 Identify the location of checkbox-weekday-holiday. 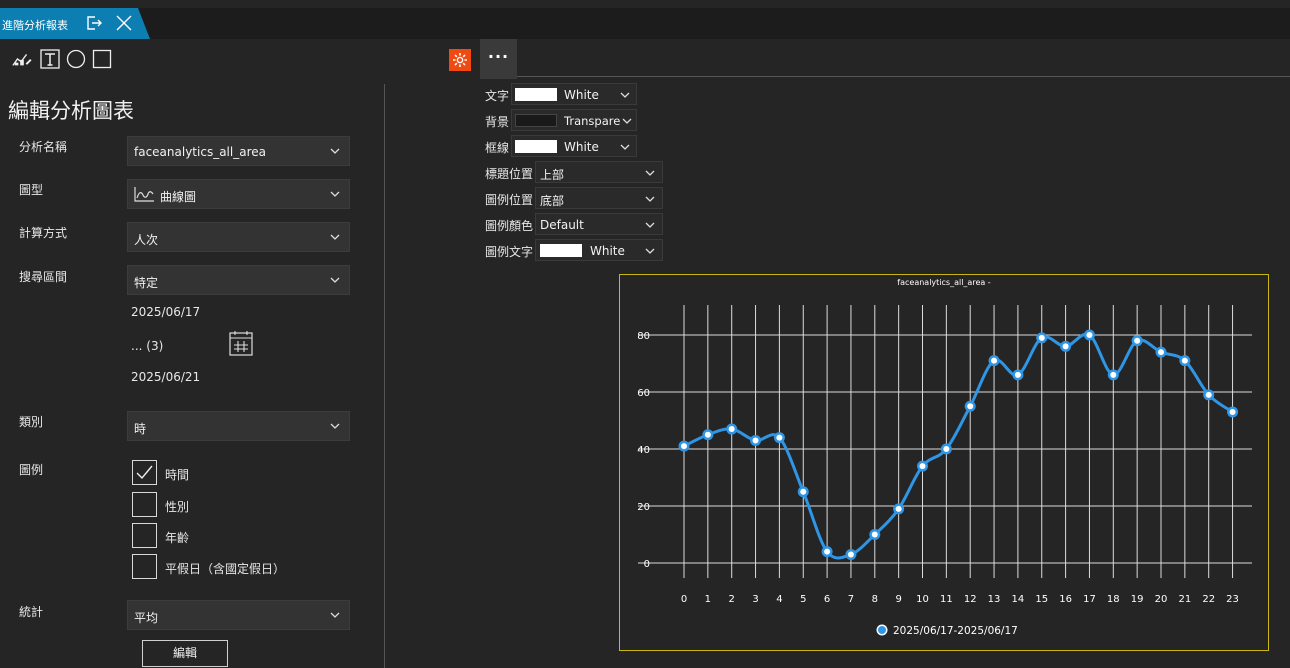
(144, 566).